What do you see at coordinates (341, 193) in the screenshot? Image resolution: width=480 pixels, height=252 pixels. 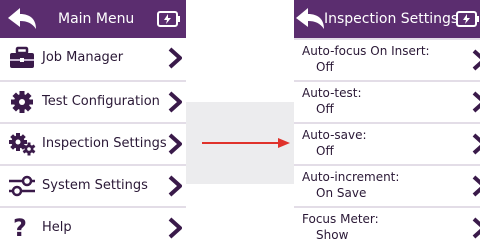 I see `setting-value: On Save` at bounding box center [341, 193].